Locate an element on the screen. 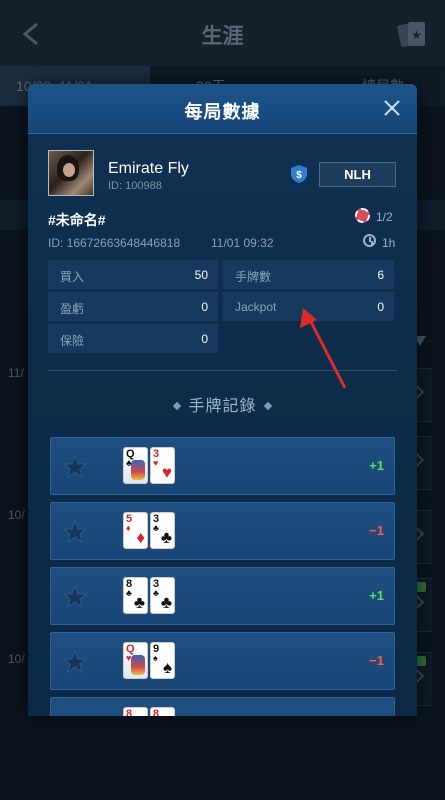 The image size is (445, 800). modal-title: 每局數據 is located at coordinates (222, 112).